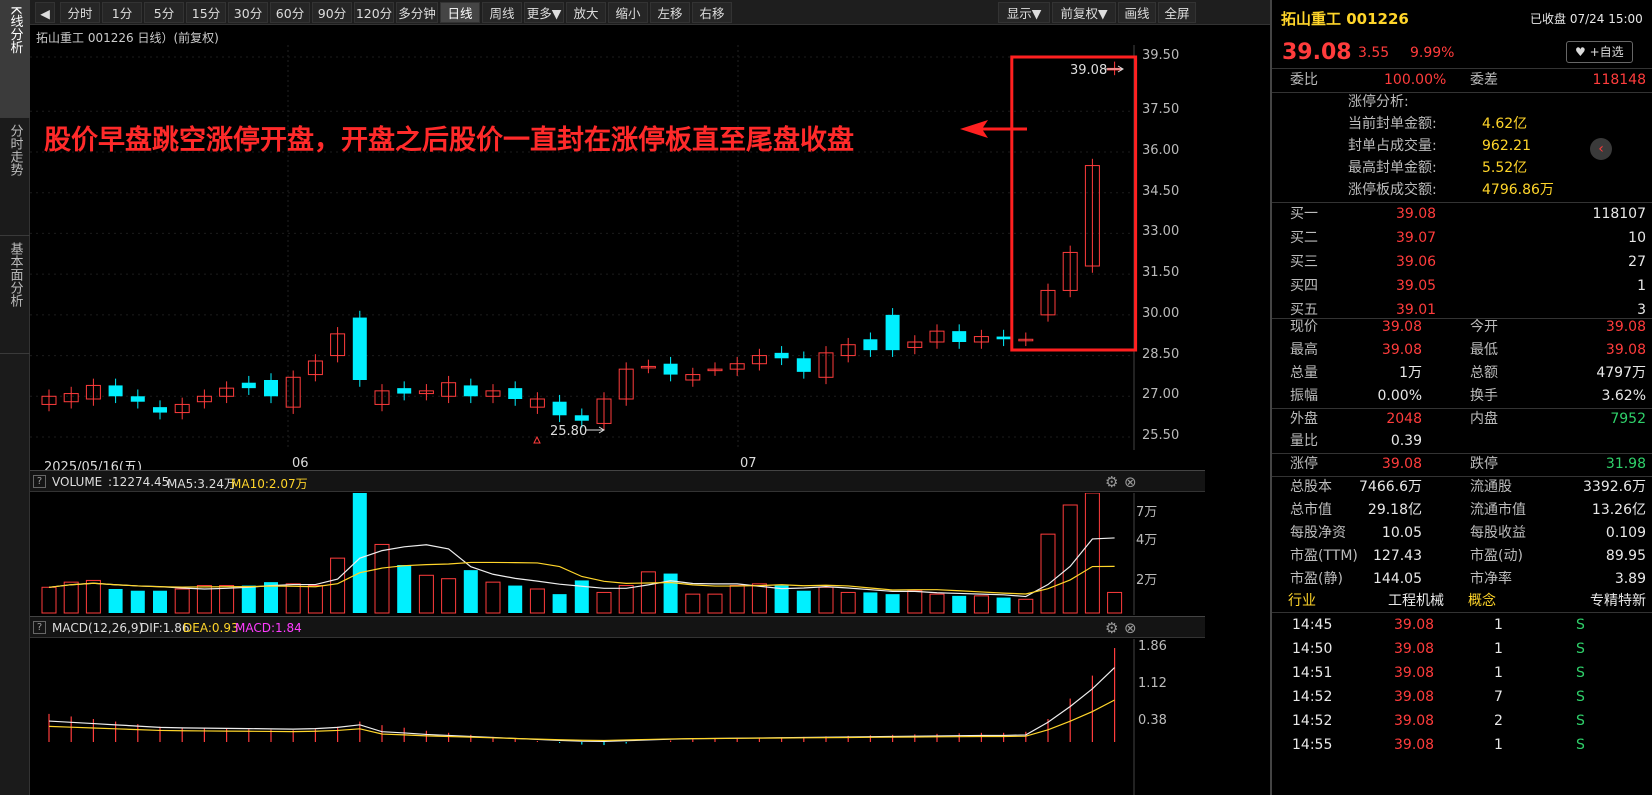  What do you see at coordinates (1374, 53) in the screenshot?
I see `price-change: 3.55` at bounding box center [1374, 53].